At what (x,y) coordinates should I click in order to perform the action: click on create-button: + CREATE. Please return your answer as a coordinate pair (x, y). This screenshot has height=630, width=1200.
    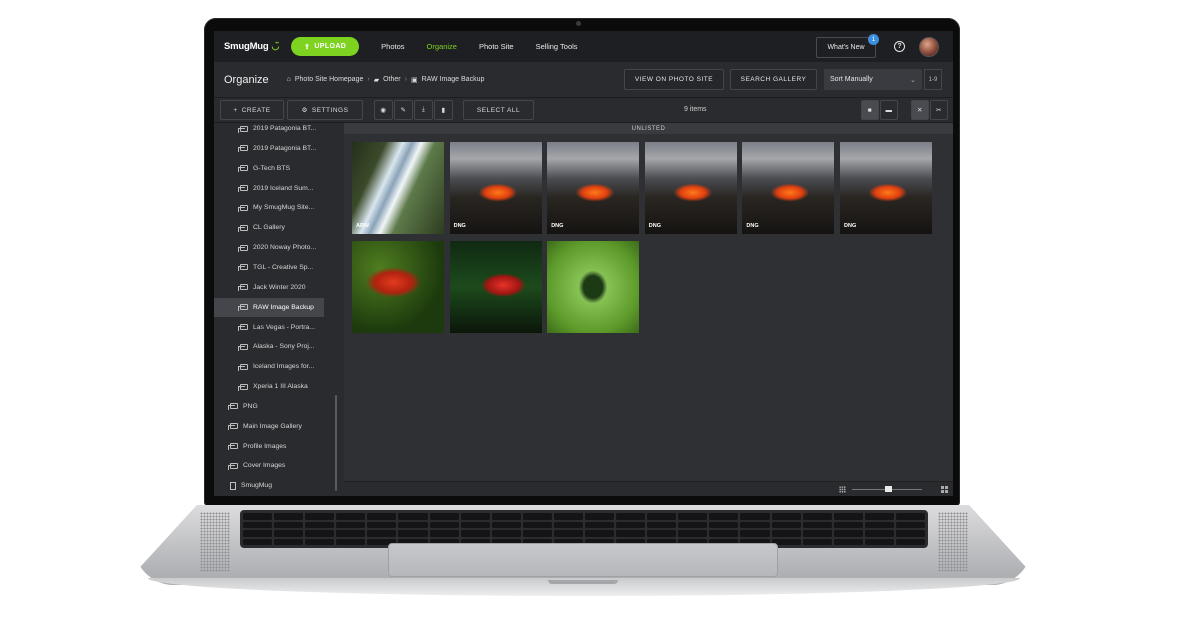
    Looking at the image, I should click on (252, 110).